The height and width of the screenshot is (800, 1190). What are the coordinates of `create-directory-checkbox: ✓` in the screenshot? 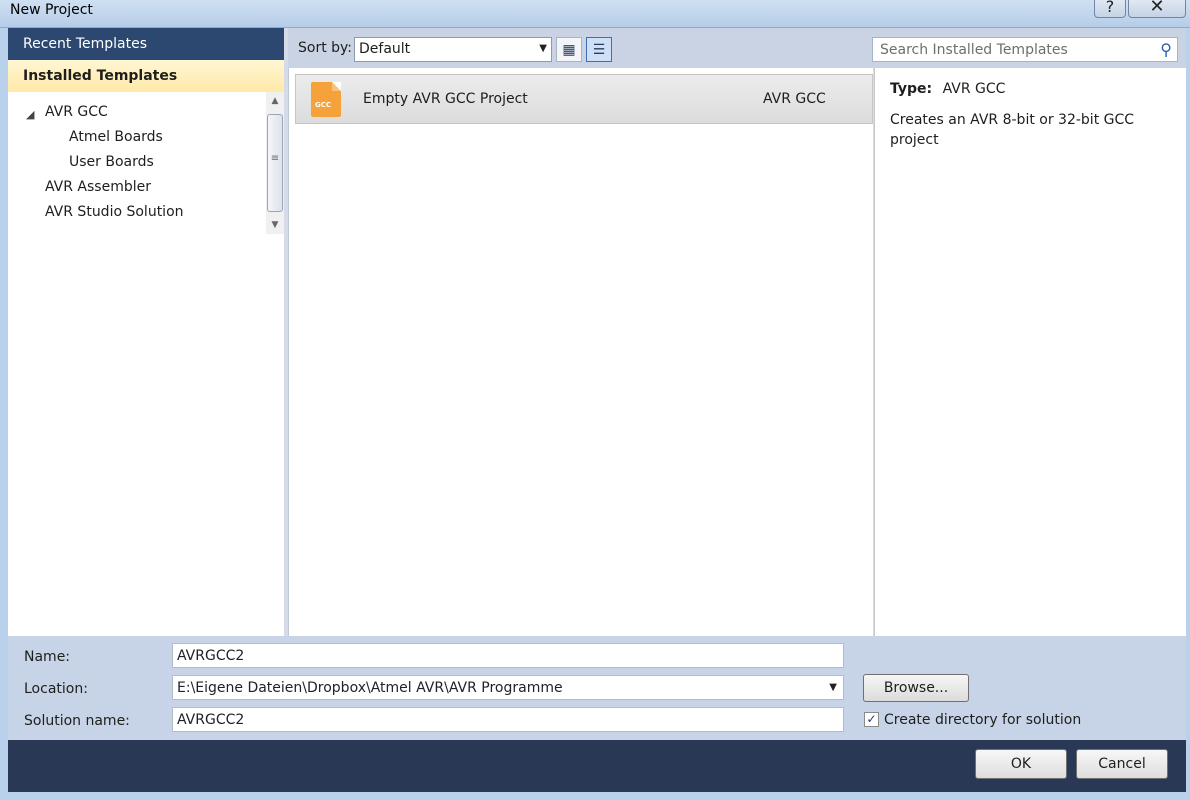 It's located at (871, 719).